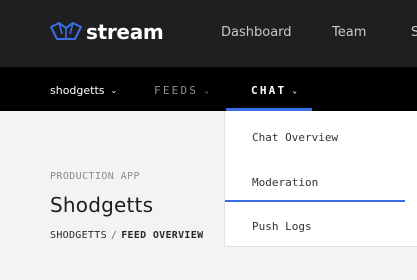 The height and width of the screenshot is (280, 417). Describe the element at coordinates (77, 90) in the screenshot. I see `app-switcher-label: shodgetts` at that location.